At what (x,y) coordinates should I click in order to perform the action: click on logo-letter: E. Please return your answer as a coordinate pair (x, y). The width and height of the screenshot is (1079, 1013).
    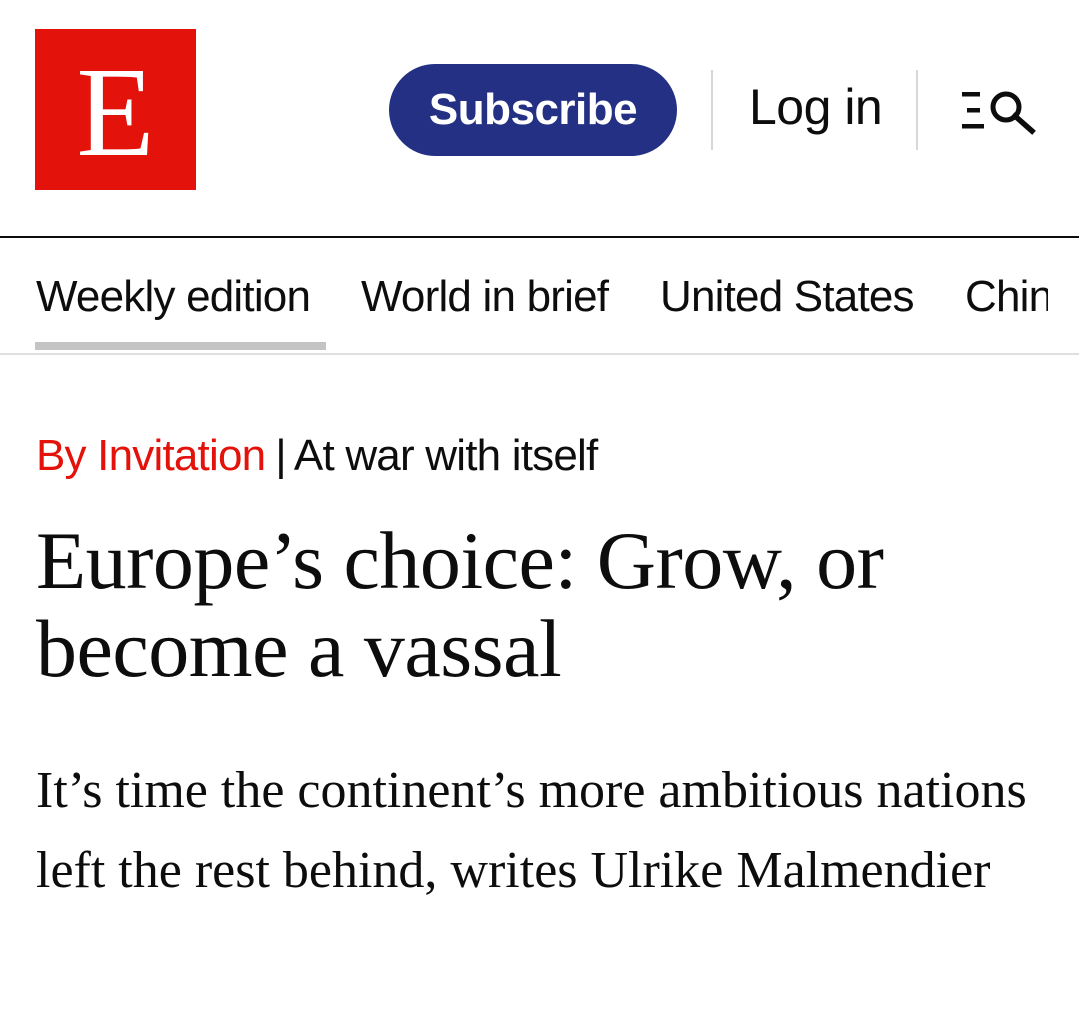
    Looking at the image, I should click on (115, 111).